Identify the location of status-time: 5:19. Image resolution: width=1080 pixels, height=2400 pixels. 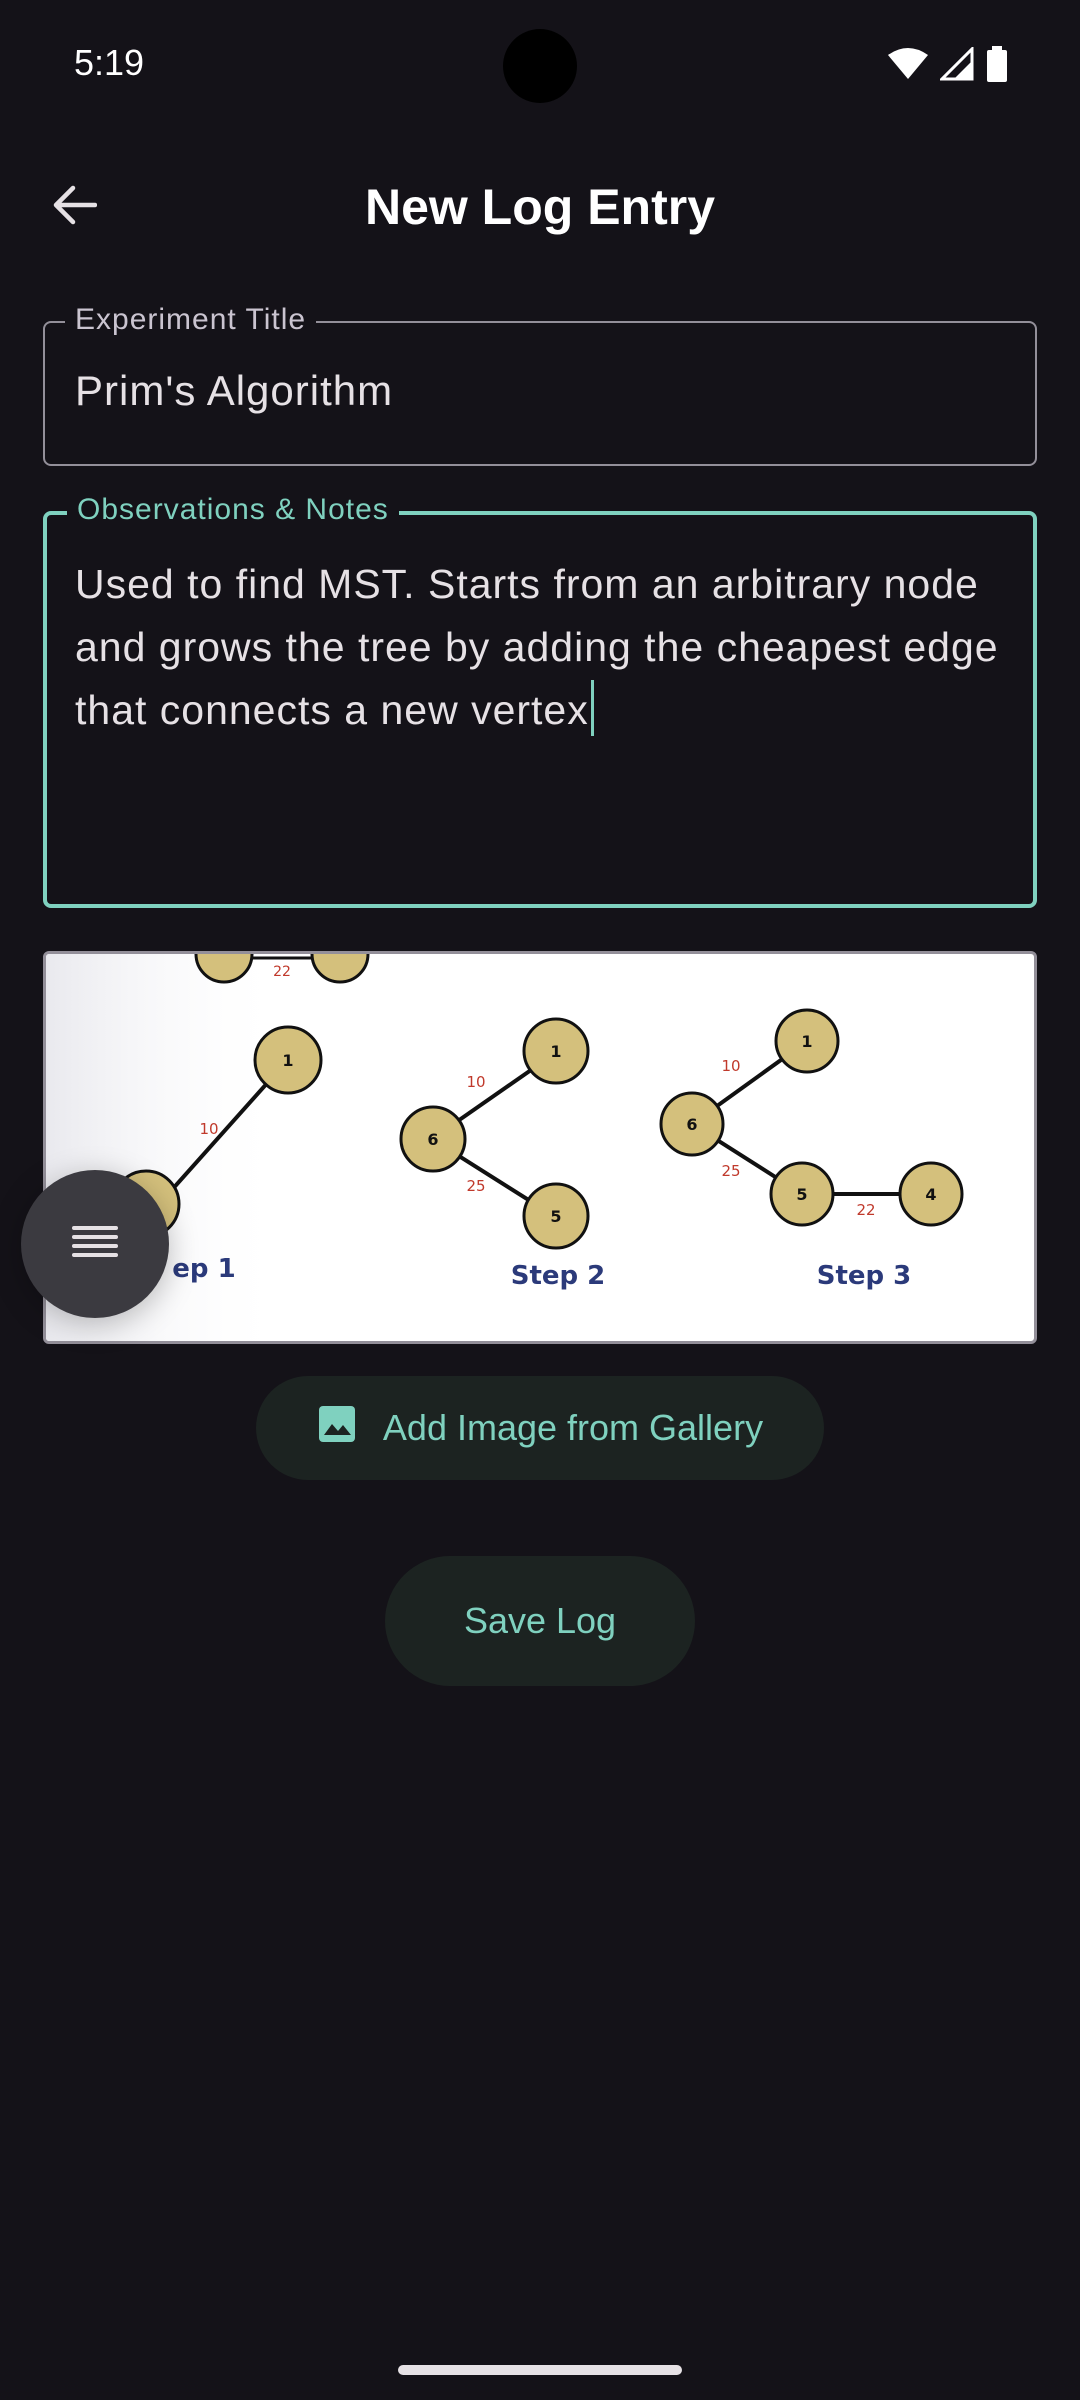
(109, 62).